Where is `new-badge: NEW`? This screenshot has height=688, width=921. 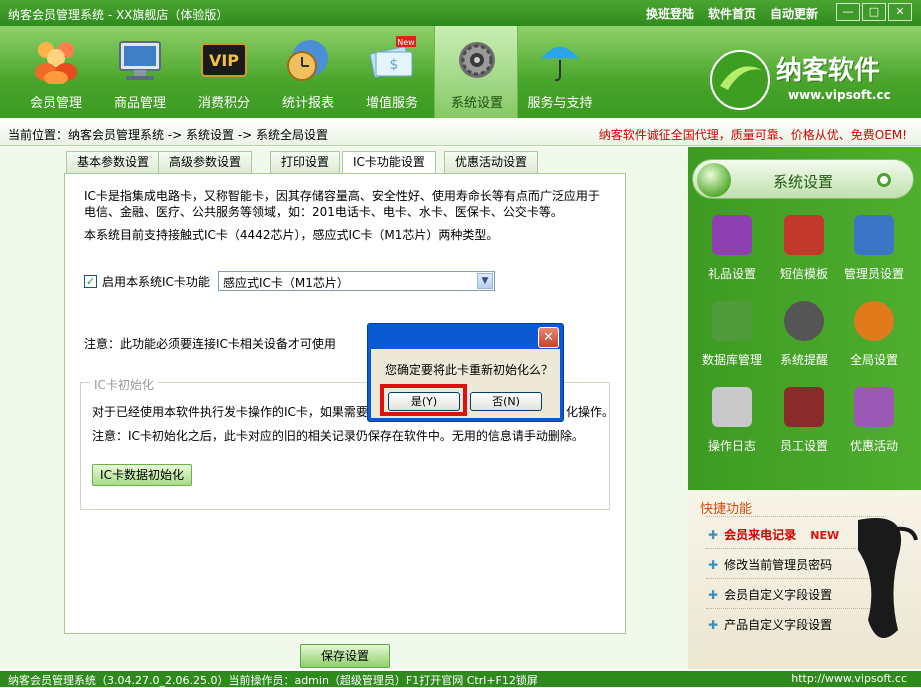
new-badge: NEW is located at coordinates (825, 535).